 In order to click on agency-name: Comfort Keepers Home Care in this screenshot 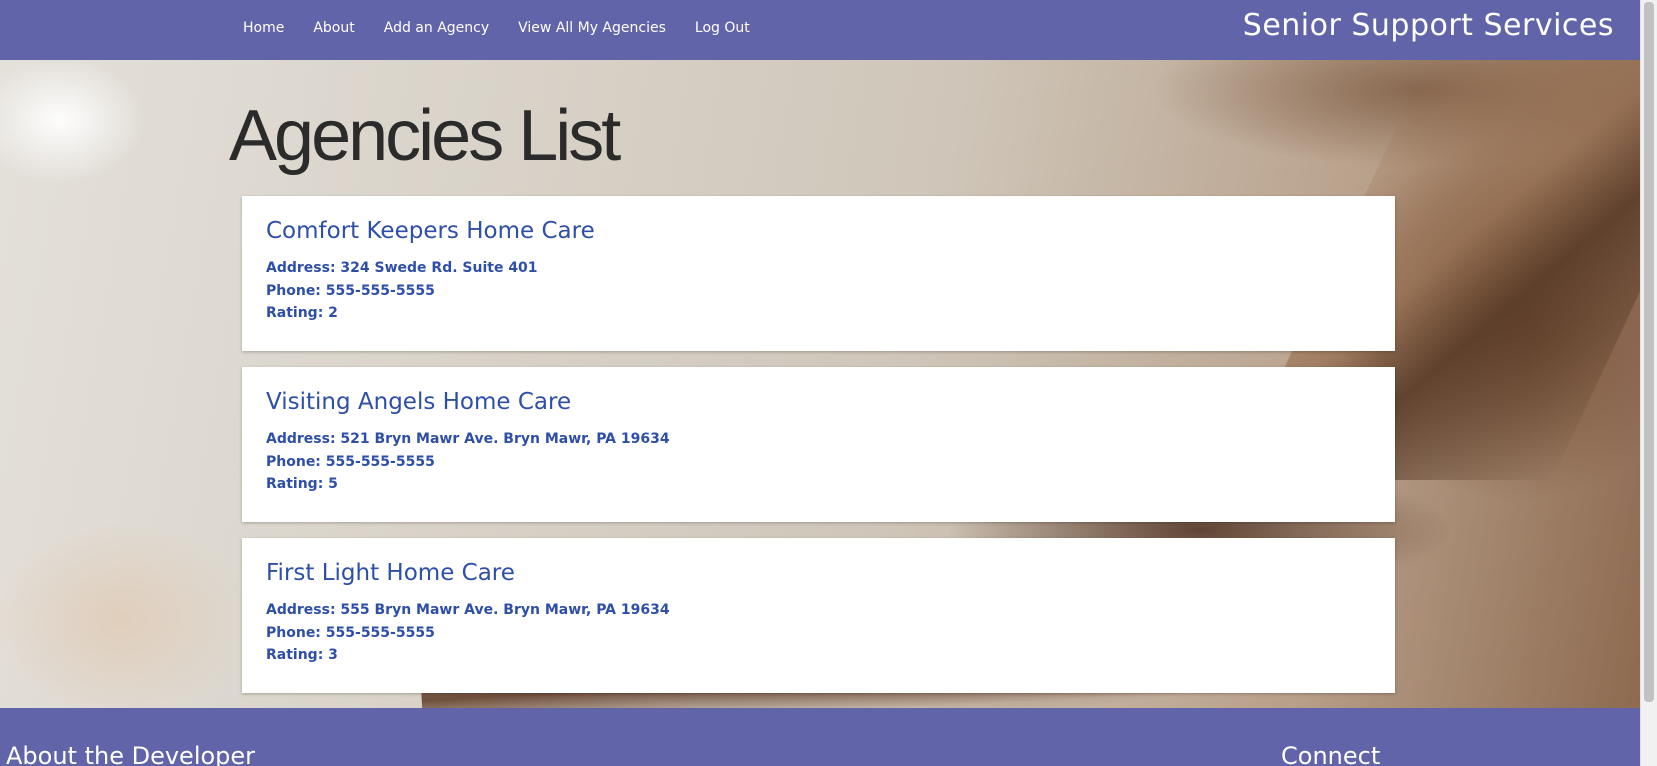, I will do `click(818, 231)`.